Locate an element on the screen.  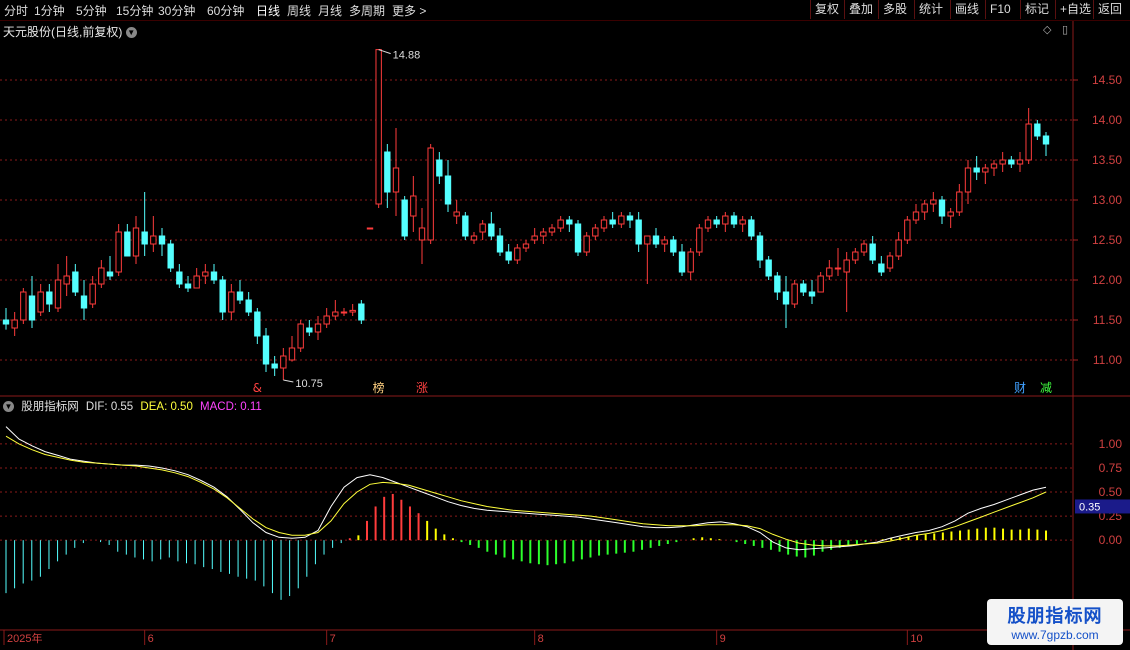
time-tick-label: 9 is located at coordinates (723, 639).